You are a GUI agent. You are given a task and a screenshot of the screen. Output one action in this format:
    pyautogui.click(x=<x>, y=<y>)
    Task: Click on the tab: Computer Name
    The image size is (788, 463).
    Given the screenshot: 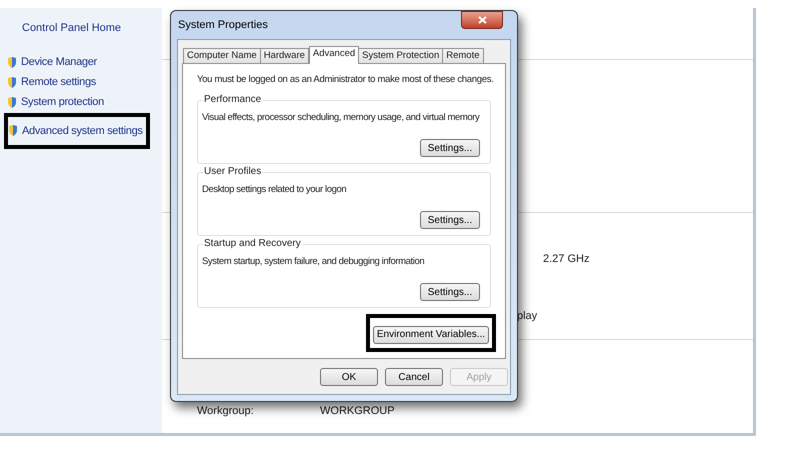 What is the action you would take?
    pyautogui.click(x=222, y=55)
    